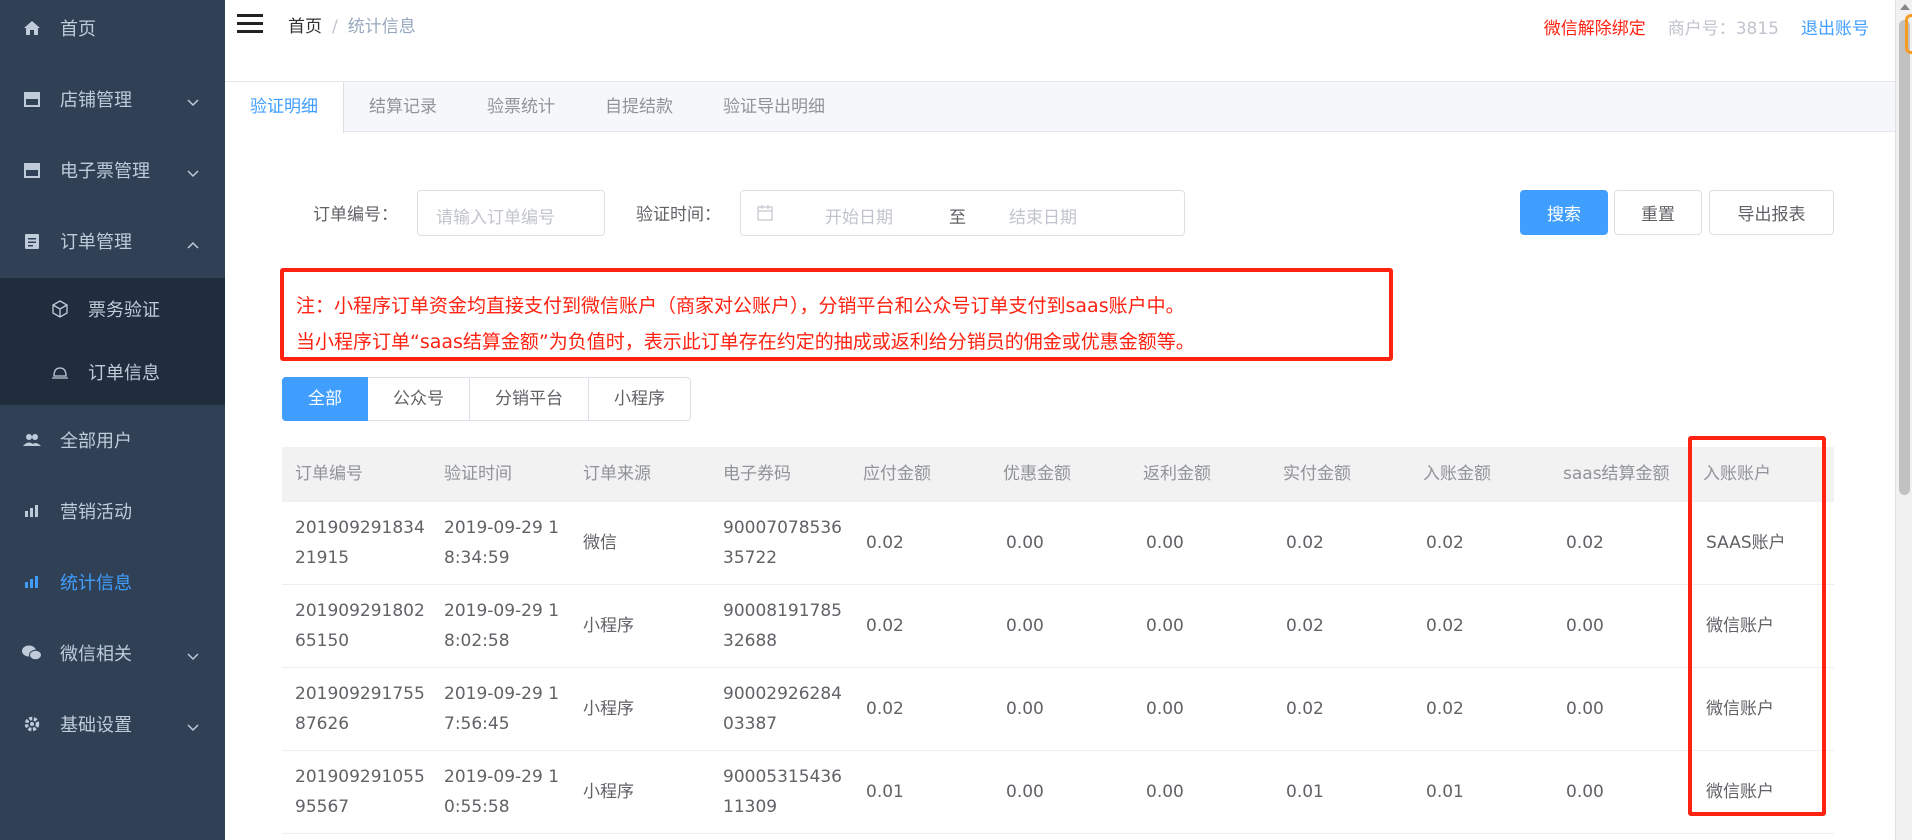 The width and height of the screenshot is (1912, 840). I want to click on col-header-source: 订单来源, so click(617, 474).